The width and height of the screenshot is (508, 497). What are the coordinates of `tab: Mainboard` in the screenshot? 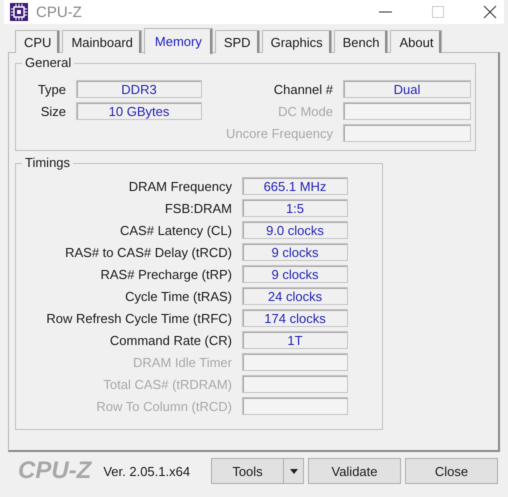 It's located at (102, 41).